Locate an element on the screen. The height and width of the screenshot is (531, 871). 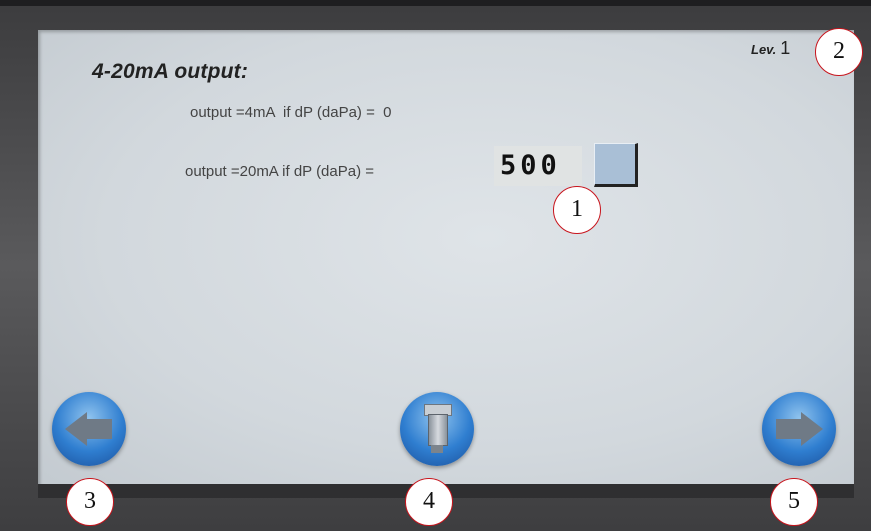
arrow-left-icon is located at coordinates (98, 429).